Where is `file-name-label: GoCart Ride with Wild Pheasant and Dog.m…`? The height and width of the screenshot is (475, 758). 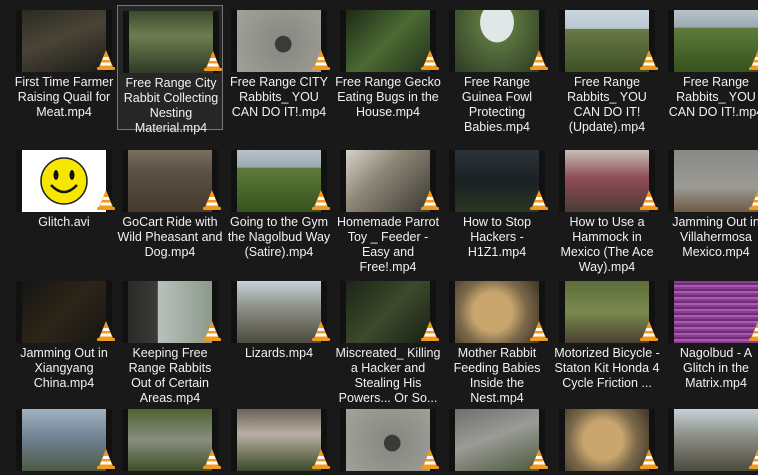 file-name-label: GoCart Ride with Wild Pheasant and Dog.m… is located at coordinates (170, 237).